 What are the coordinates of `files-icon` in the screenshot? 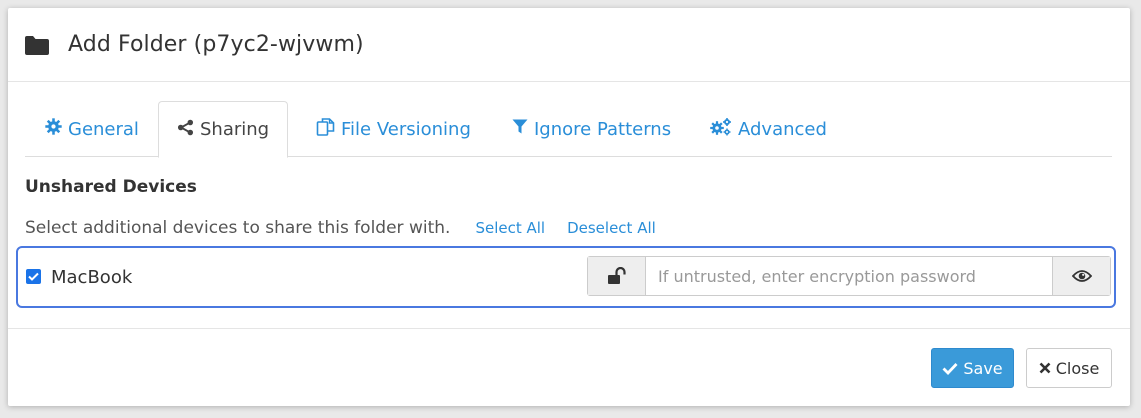 It's located at (328, 129).